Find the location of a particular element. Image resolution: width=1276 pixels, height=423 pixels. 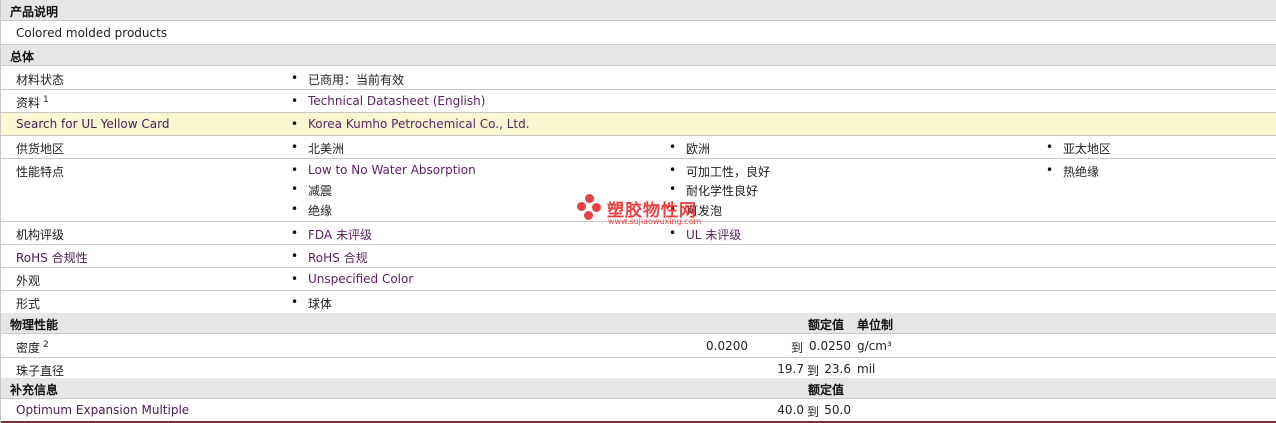

footnote-ref: 1 is located at coordinates (46, 100).